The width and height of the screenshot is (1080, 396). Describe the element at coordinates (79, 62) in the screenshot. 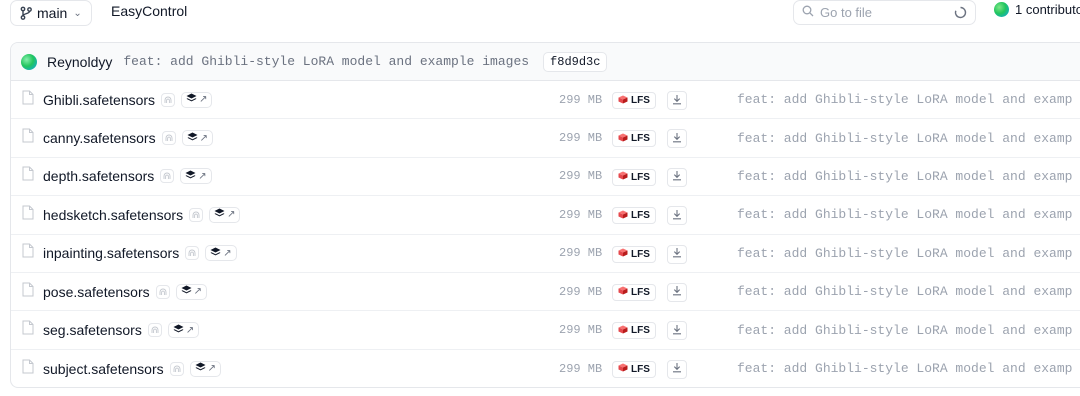

I see `commit-author: Reynoldyy` at that location.